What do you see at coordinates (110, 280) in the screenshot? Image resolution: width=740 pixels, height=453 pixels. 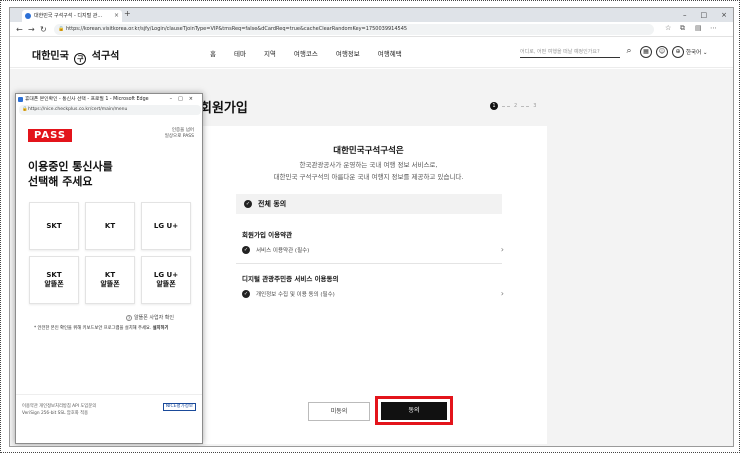 I see `carrier-kt-mvno: KT 알뜰폰` at bounding box center [110, 280].